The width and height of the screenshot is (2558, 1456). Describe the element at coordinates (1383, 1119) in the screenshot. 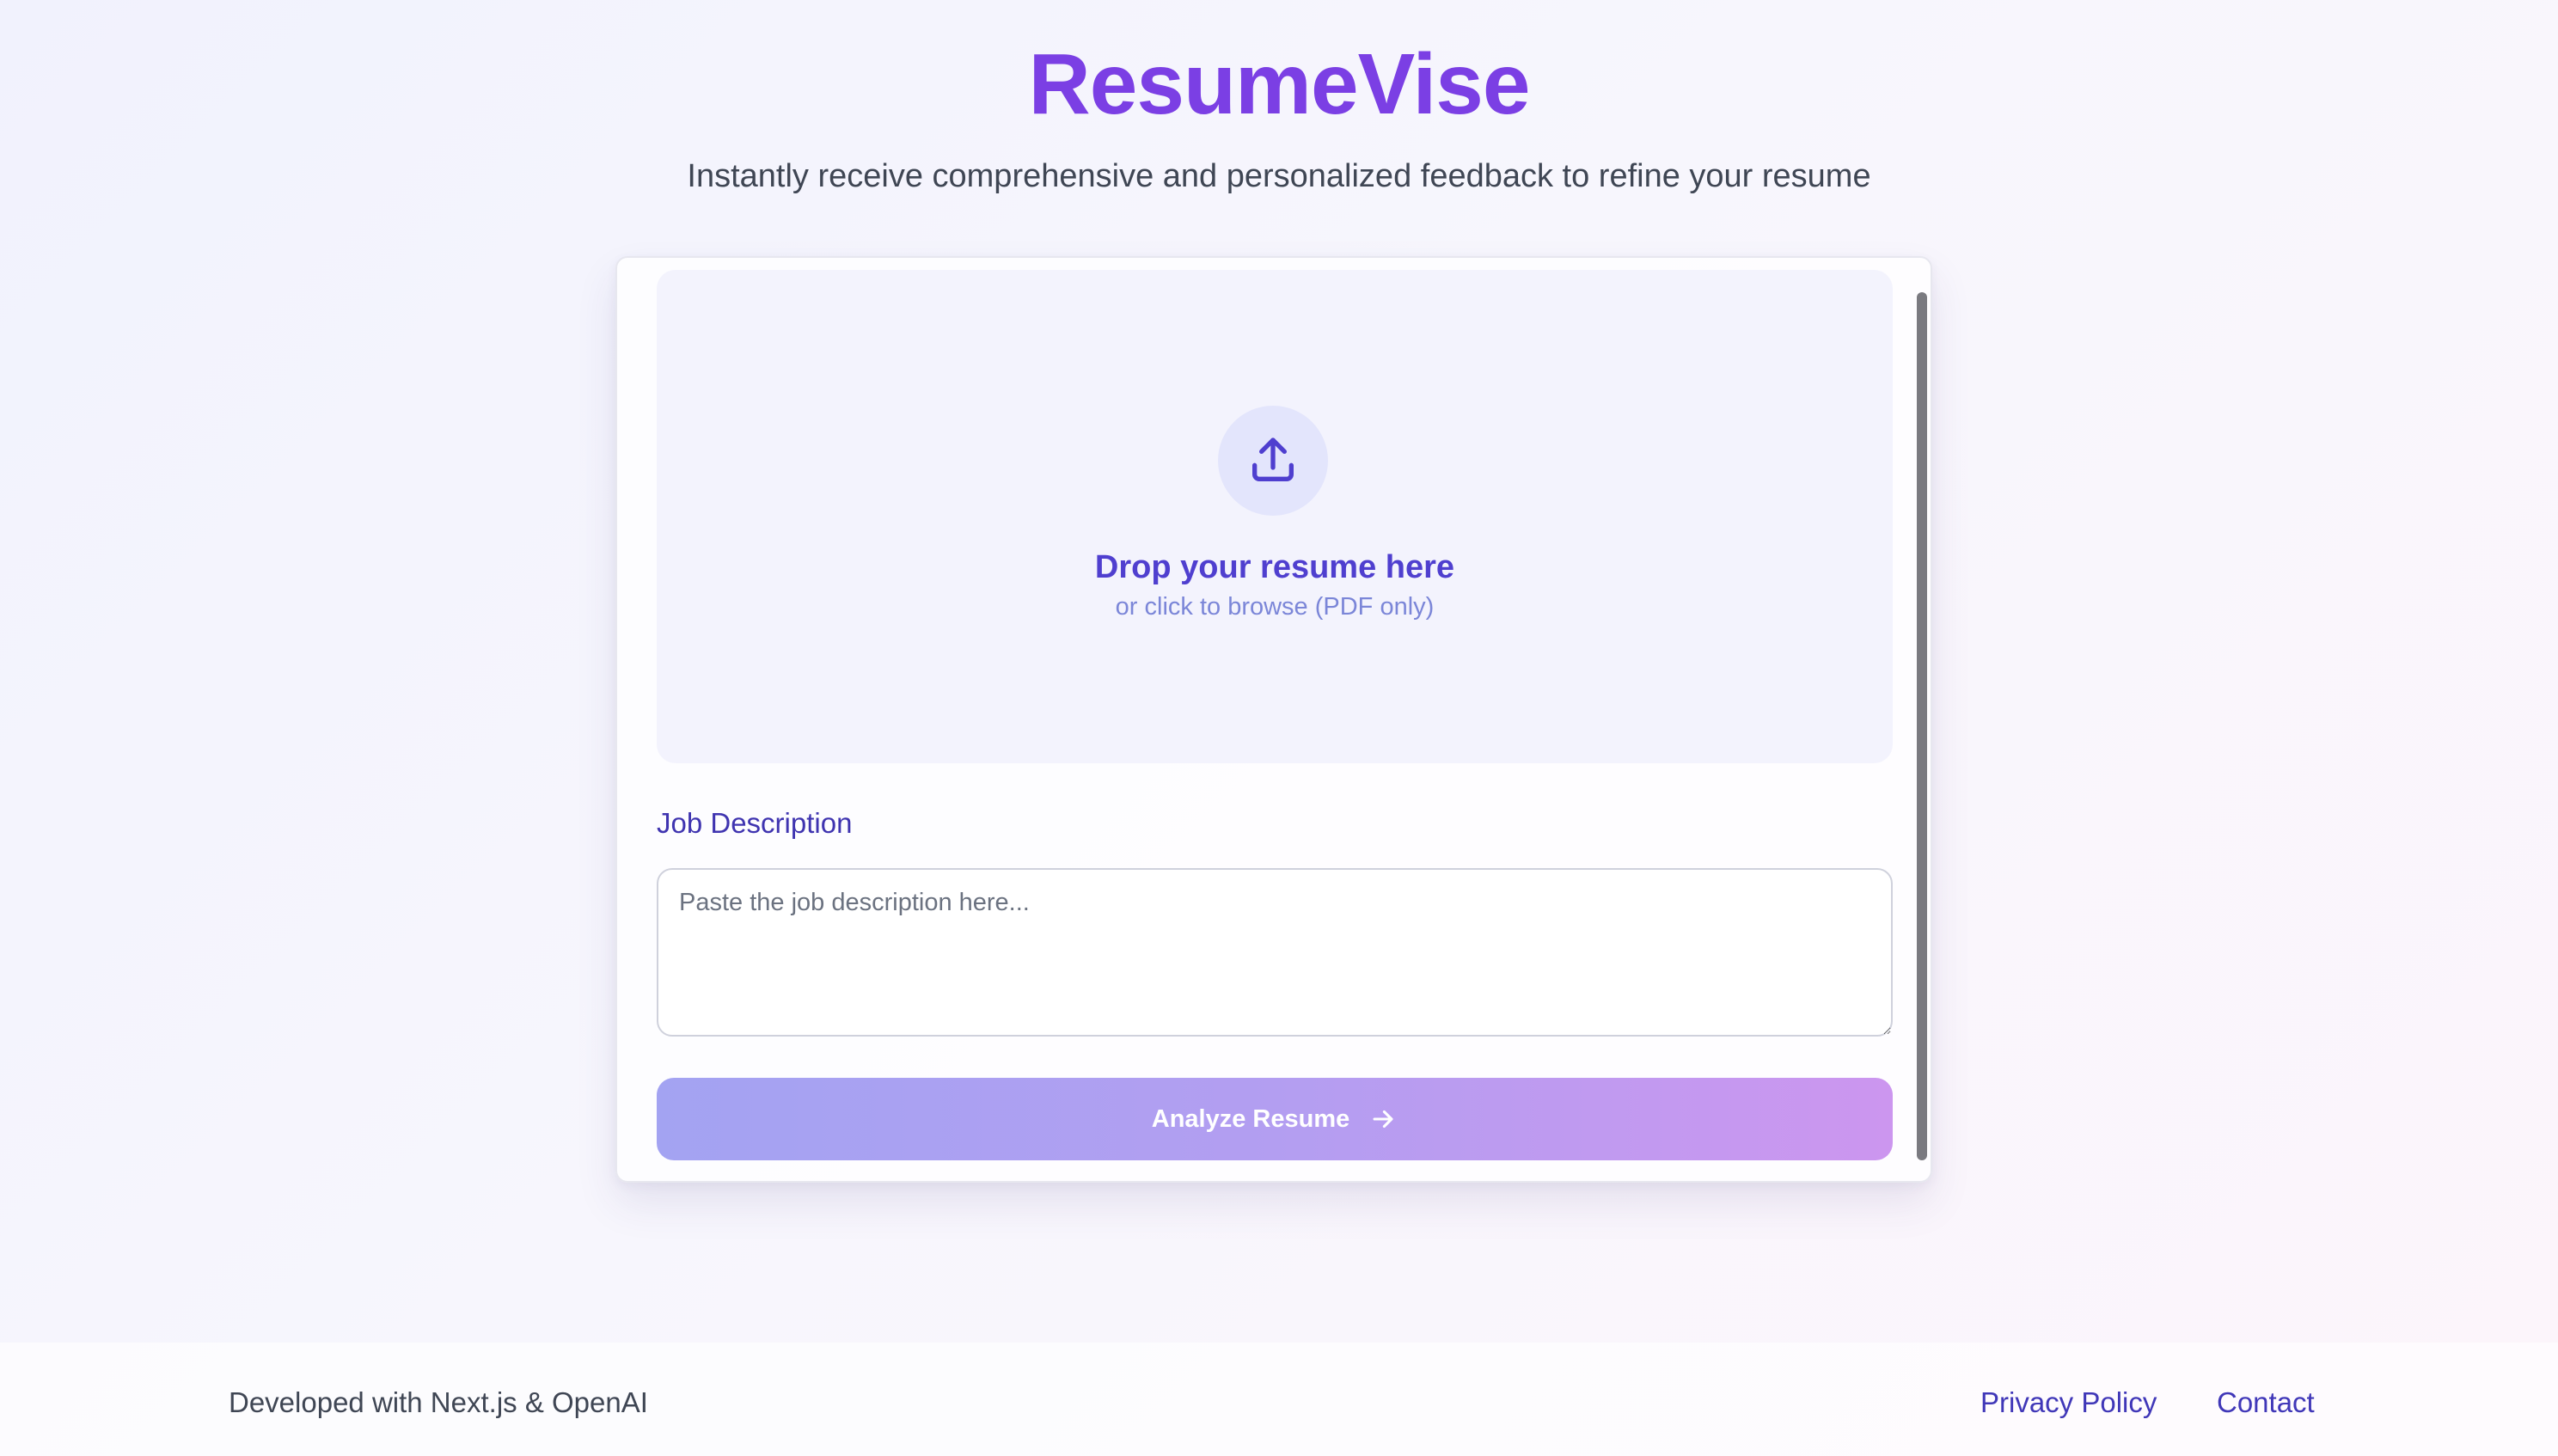

I see `arrow-right-icon` at that location.